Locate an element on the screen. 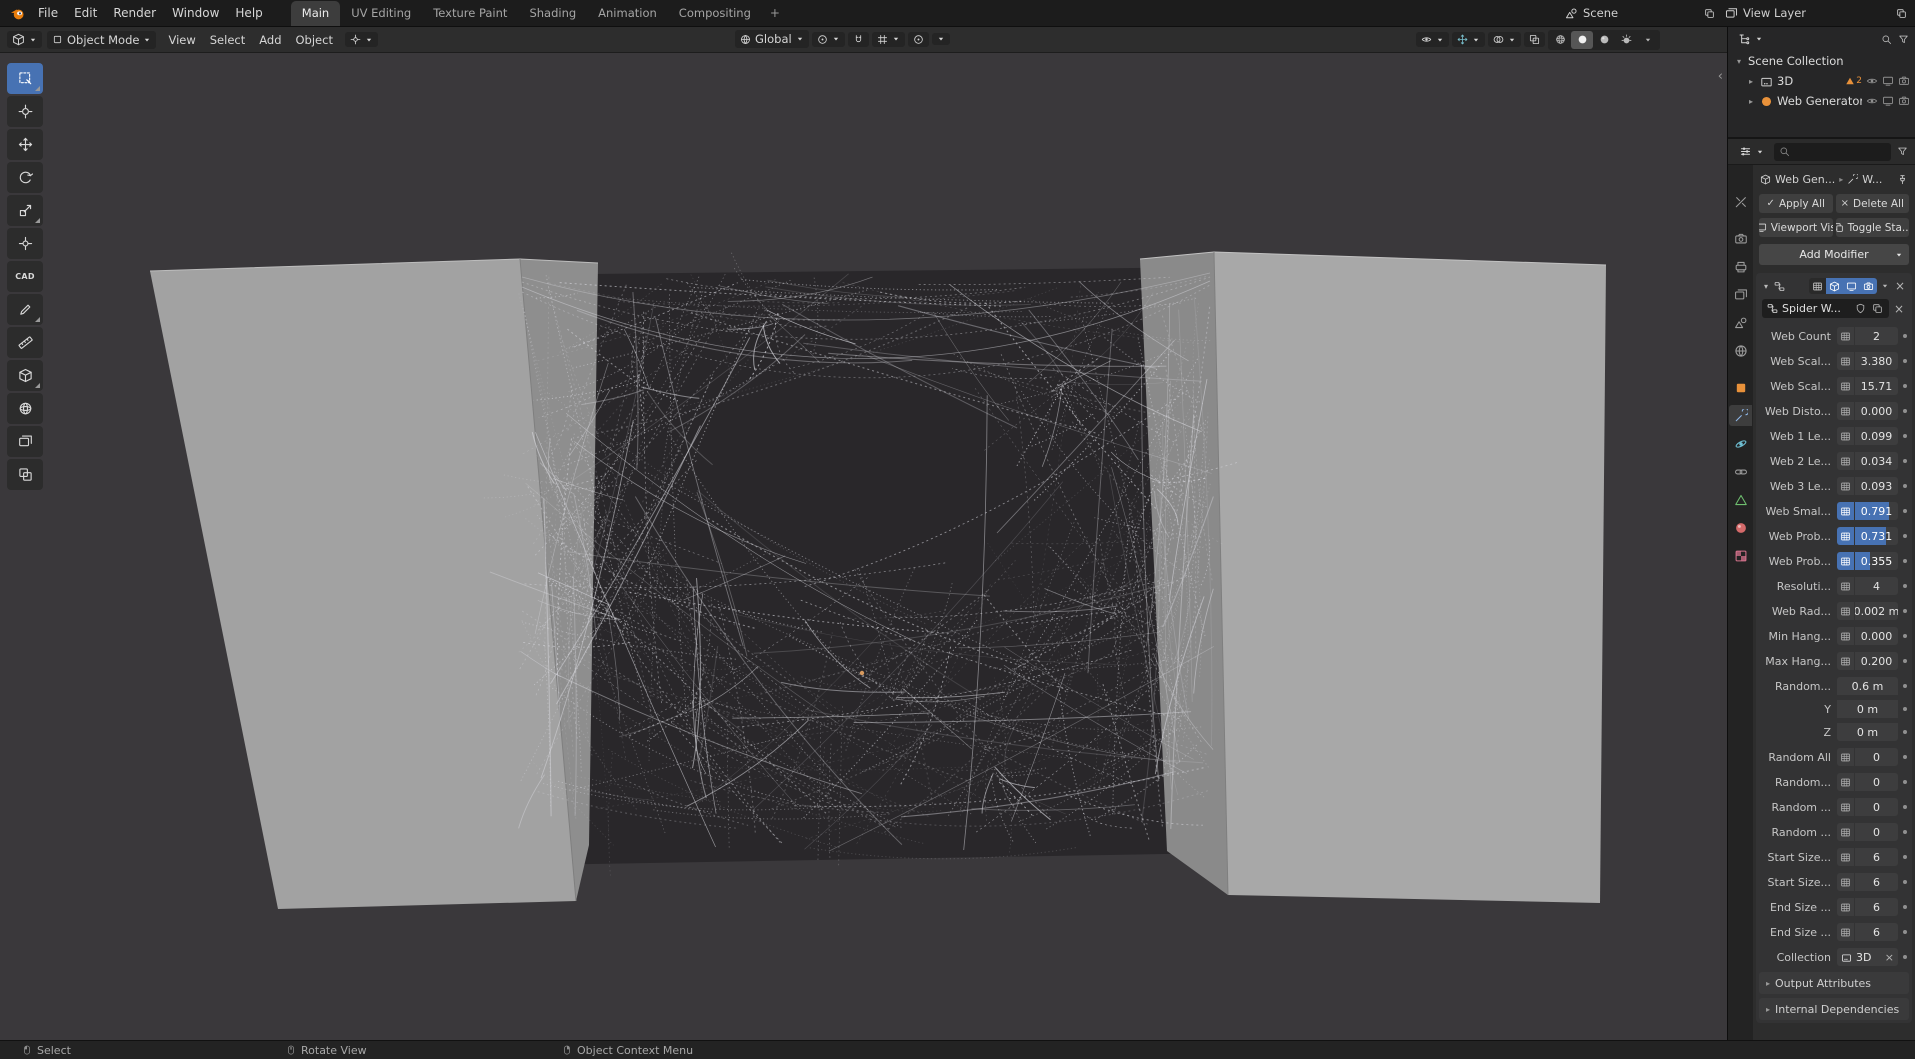  viewport-menu-select: Select is located at coordinates (227, 40).